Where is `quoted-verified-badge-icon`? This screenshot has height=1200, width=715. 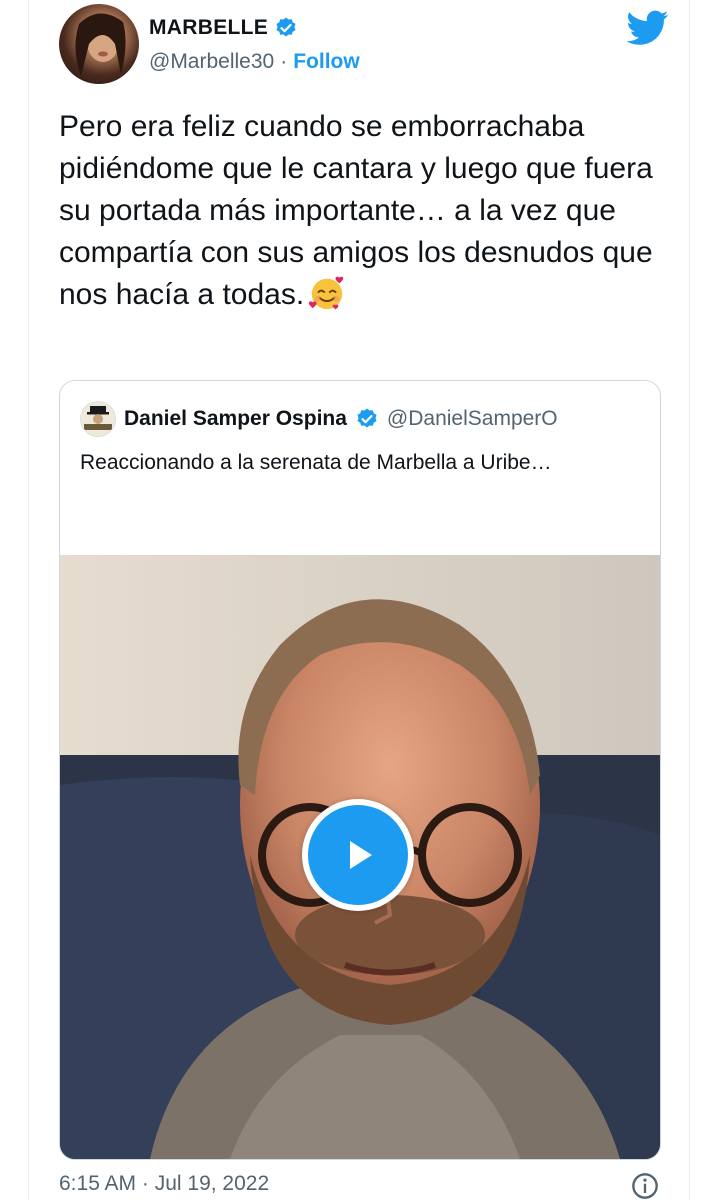 quoted-verified-badge-icon is located at coordinates (367, 418).